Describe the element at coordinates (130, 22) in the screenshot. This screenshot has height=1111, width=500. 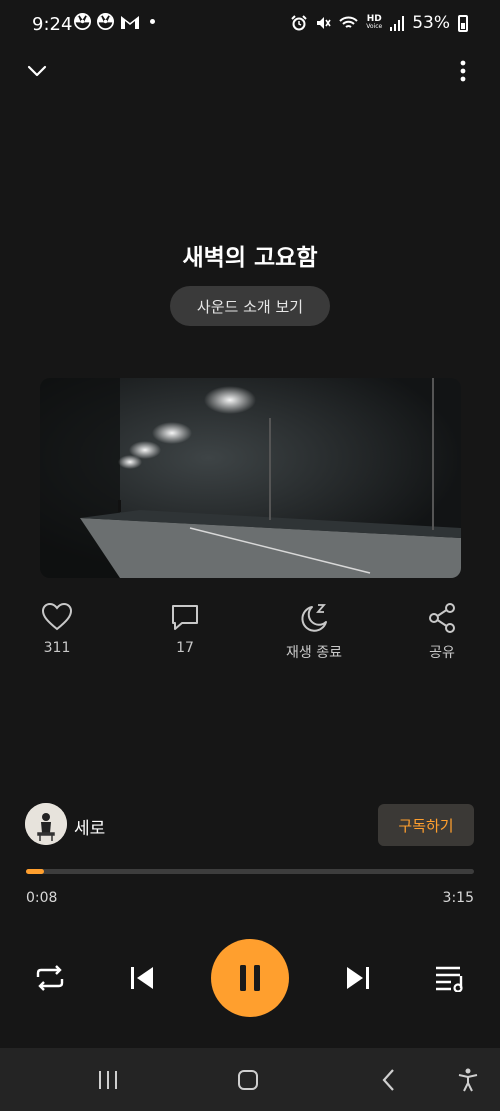
I see `gmail-icon` at that location.